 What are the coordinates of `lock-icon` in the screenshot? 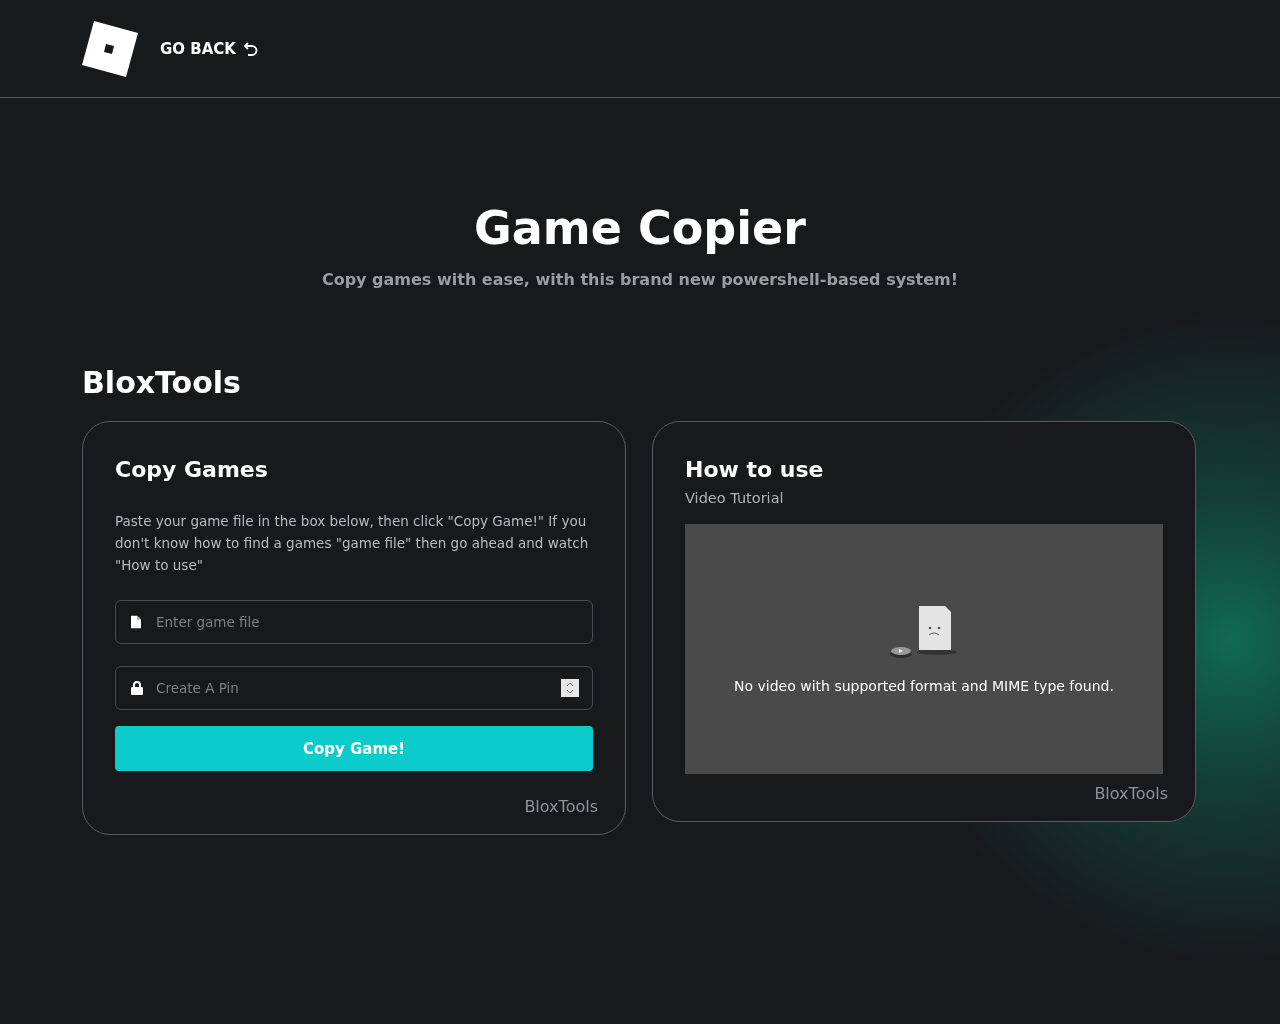 It's located at (137, 688).